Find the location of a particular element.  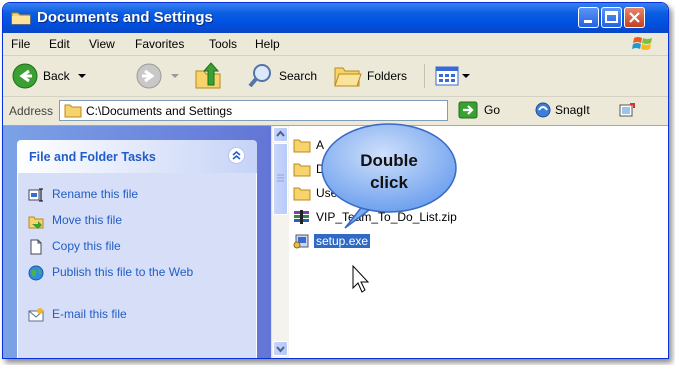

go-arrow-icon is located at coordinates (468, 110).